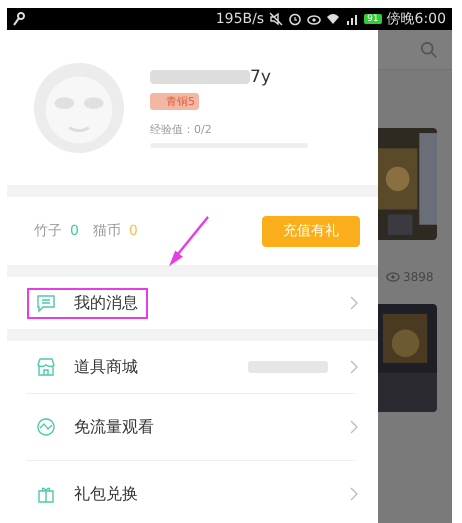 The height and width of the screenshot is (523, 462). Describe the element at coordinates (429, 49) in the screenshot. I see `search-icon` at that location.